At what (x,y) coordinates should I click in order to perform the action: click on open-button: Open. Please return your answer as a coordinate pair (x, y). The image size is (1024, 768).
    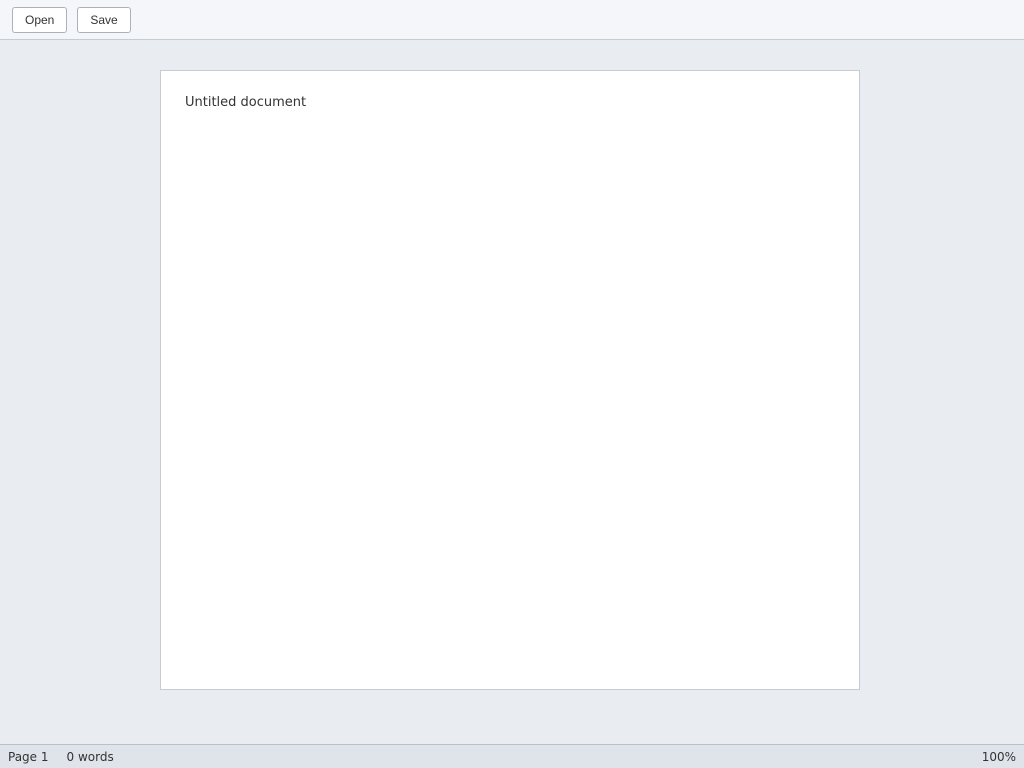
    Looking at the image, I should click on (40, 19).